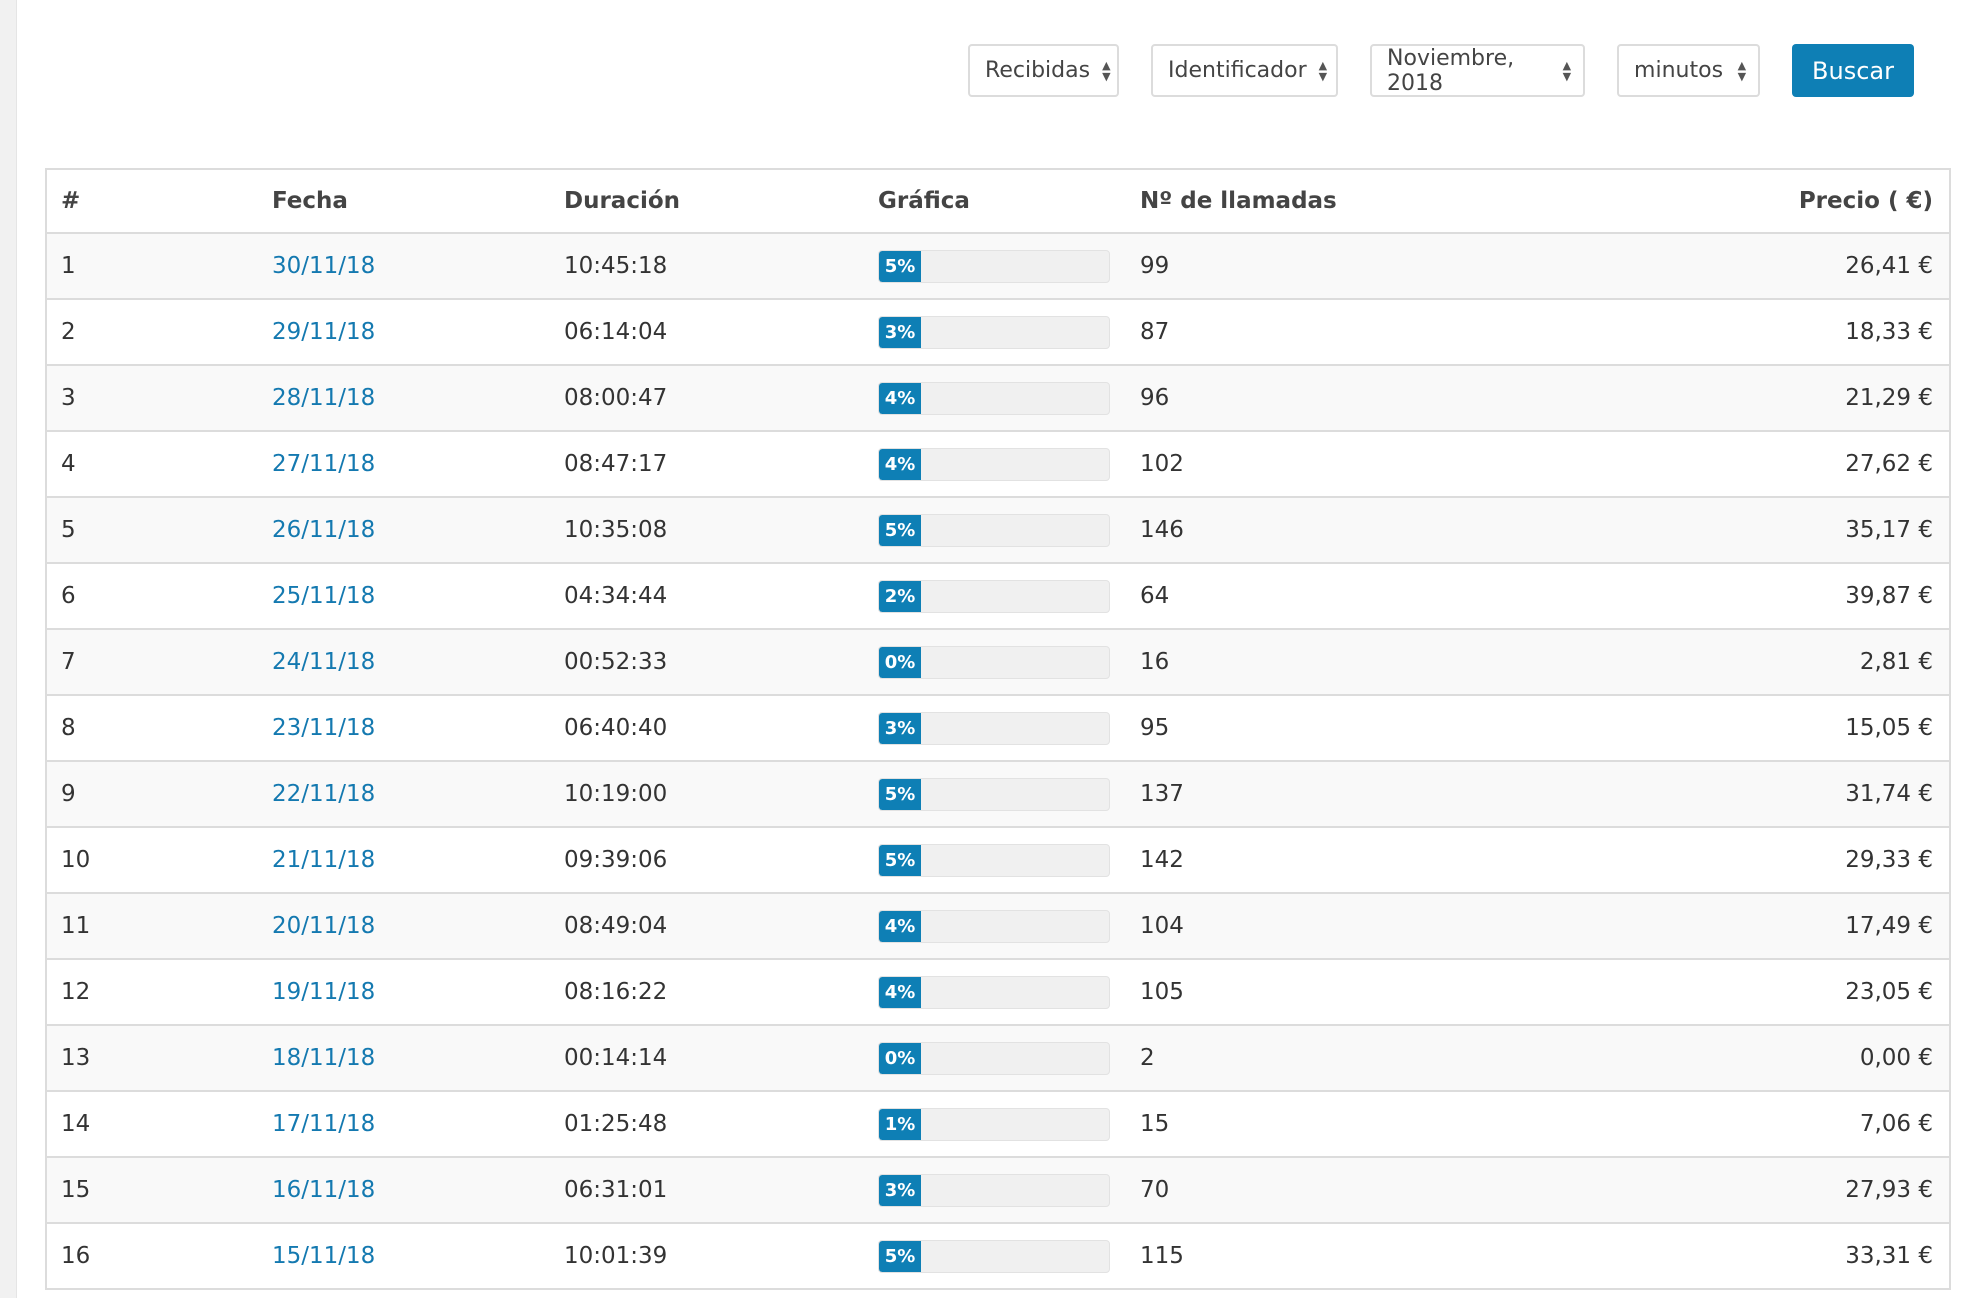 The image size is (1964, 1298). What do you see at coordinates (994, 596) in the screenshot?
I see `progress-bar: 2%` at bounding box center [994, 596].